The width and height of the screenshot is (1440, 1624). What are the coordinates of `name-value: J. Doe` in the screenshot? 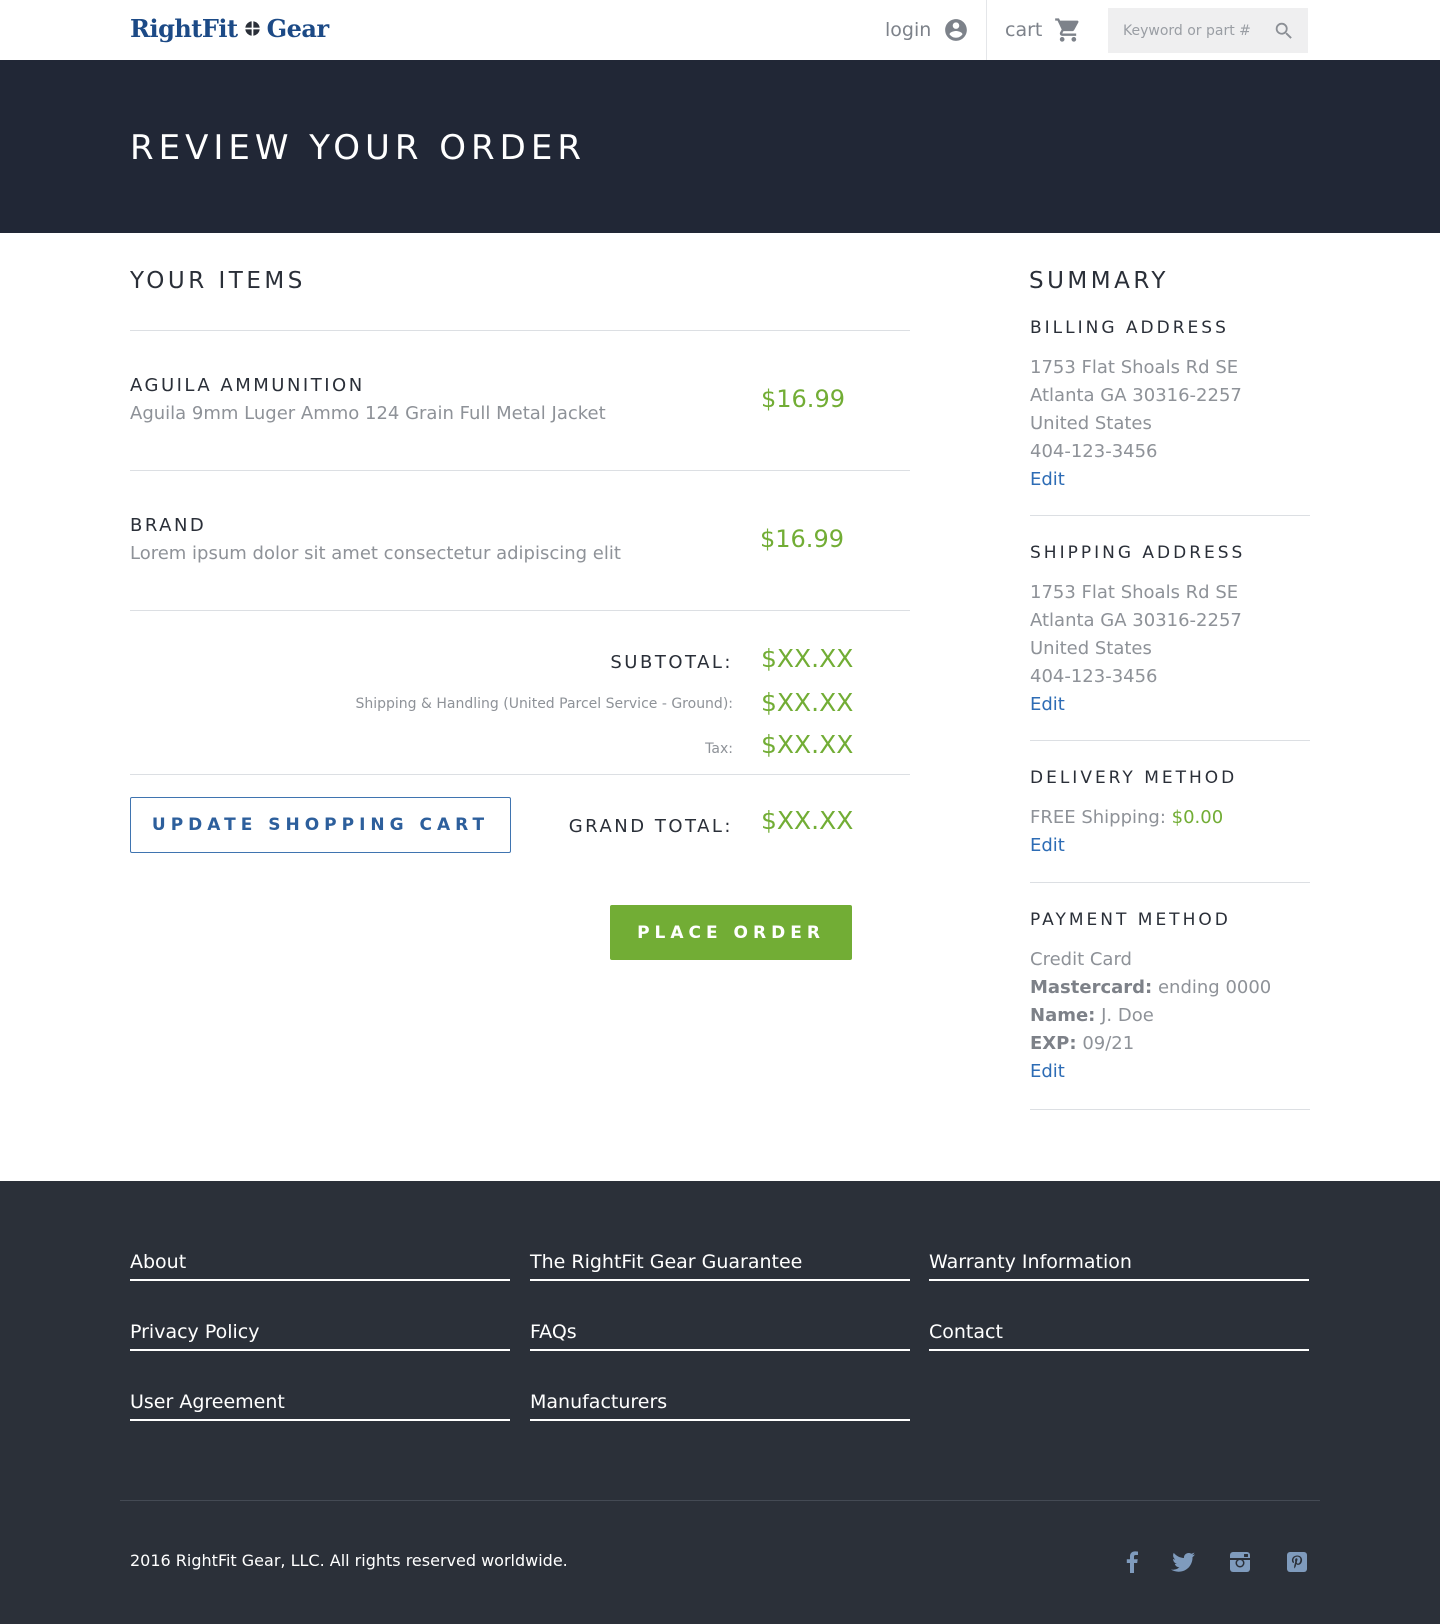 It's located at (1127, 1015).